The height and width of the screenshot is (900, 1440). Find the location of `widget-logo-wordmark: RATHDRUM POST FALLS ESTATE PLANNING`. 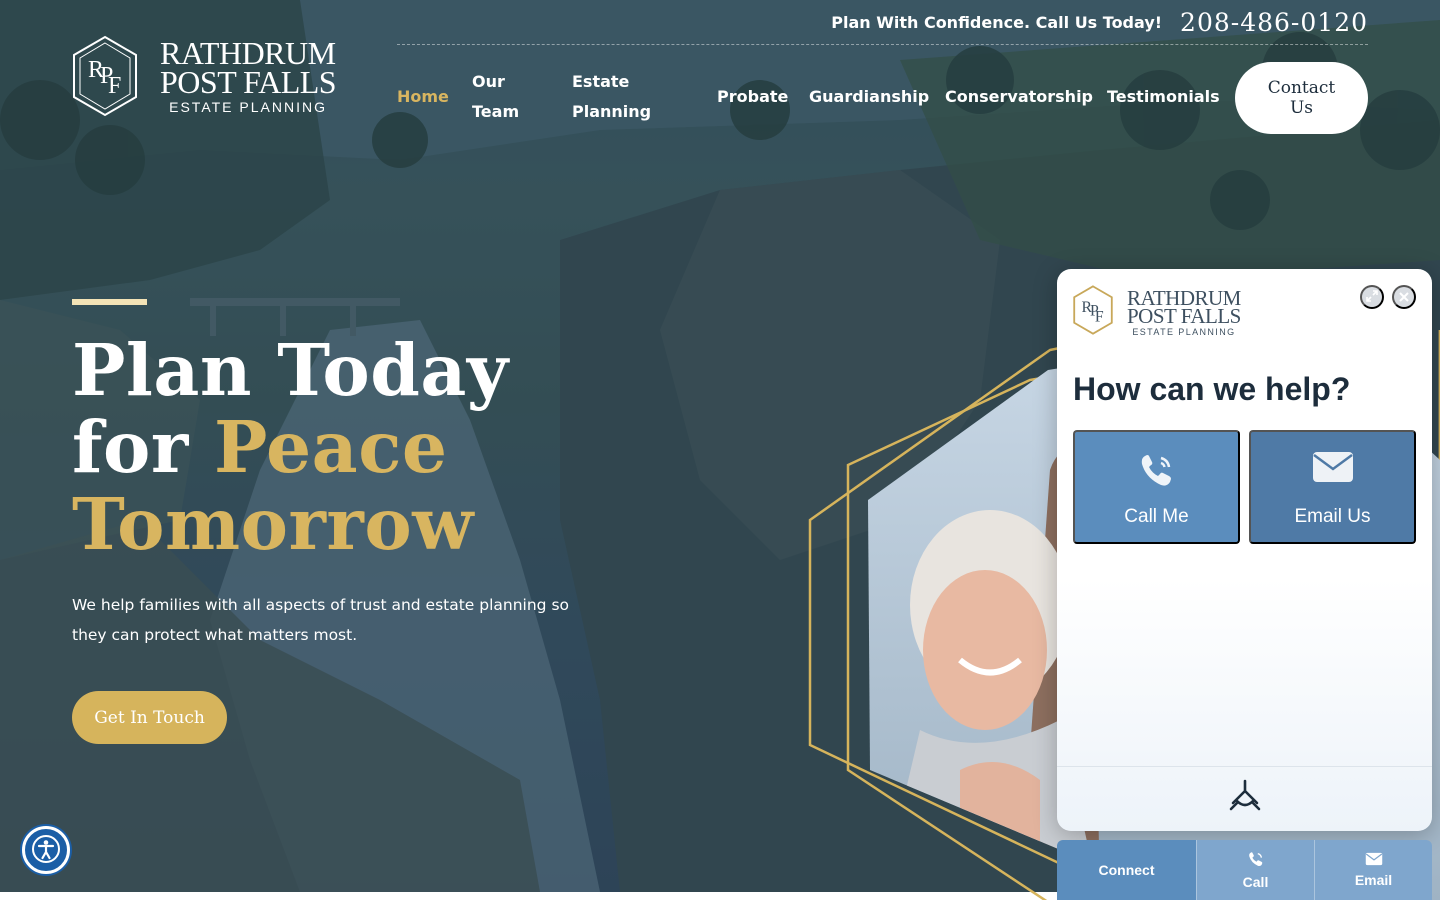

widget-logo-wordmark: RATHDRUM POST FALLS ESTATE PLANNING is located at coordinates (1184, 312).